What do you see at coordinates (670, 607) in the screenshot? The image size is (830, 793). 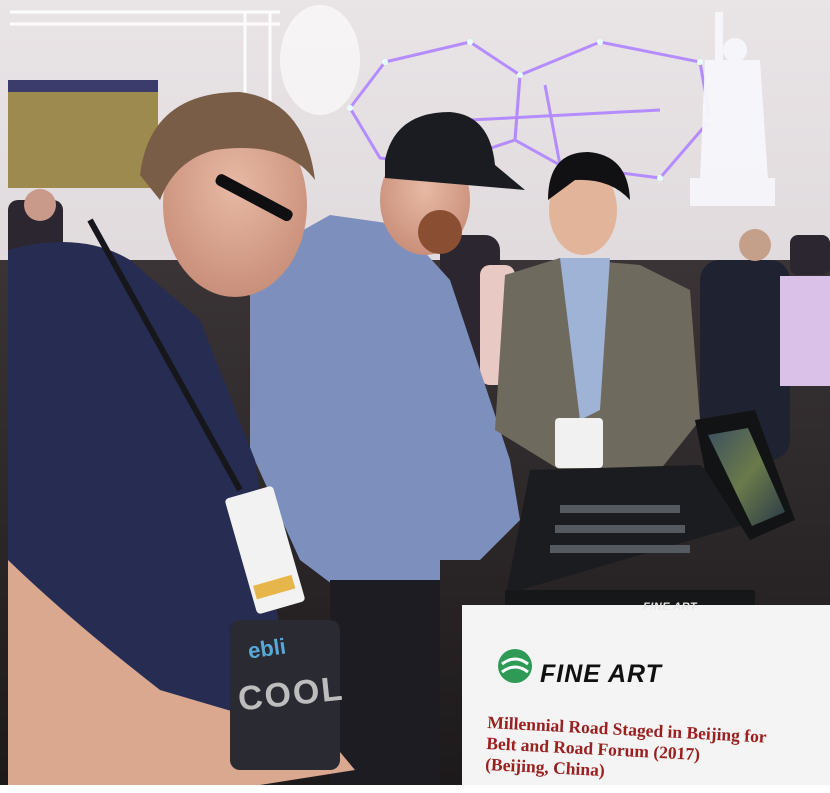 I see `console-brand-label: FINE ART` at bounding box center [670, 607].